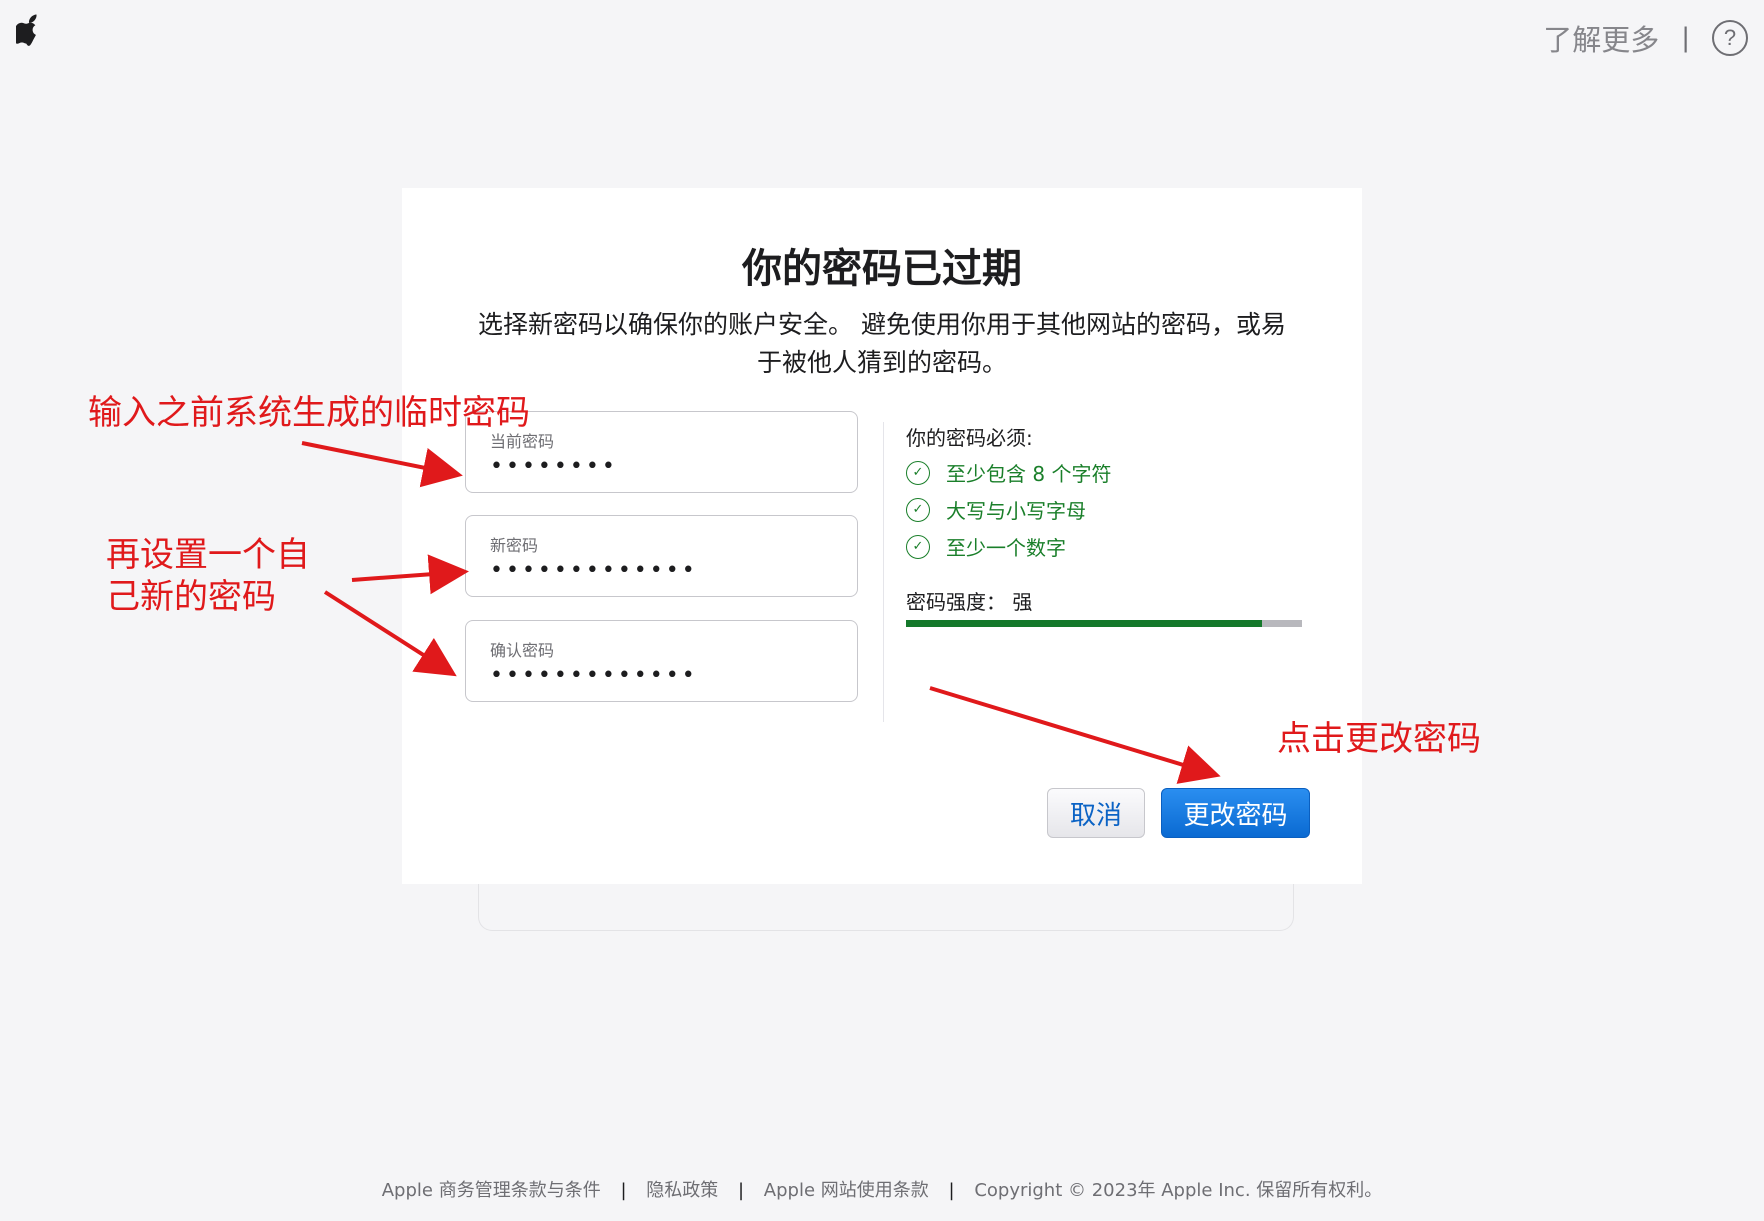 This screenshot has height=1221, width=1764. Describe the element at coordinates (1235, 813) in the screenshot. I see `change-password-button: 更改密码` at that location.